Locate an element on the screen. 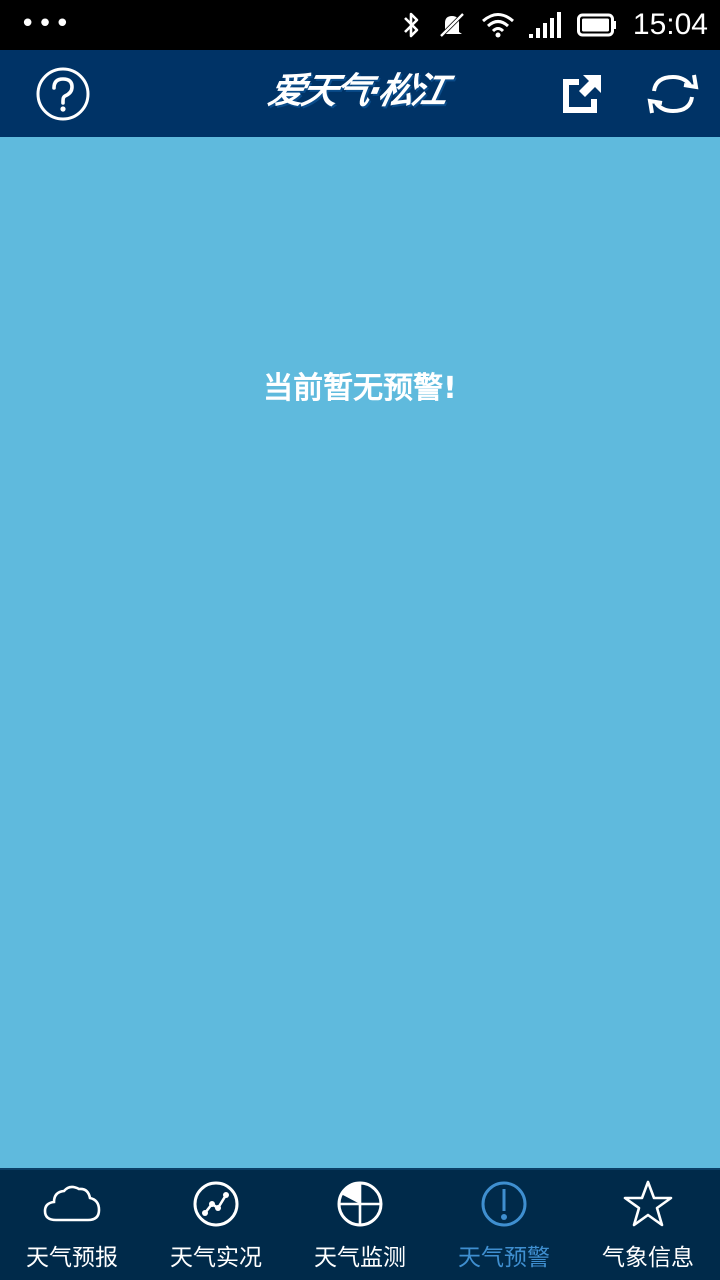 This screenshot has height=1280, width=720. logo-text: 爱天气·松江 is located at coordinates (357, 91).